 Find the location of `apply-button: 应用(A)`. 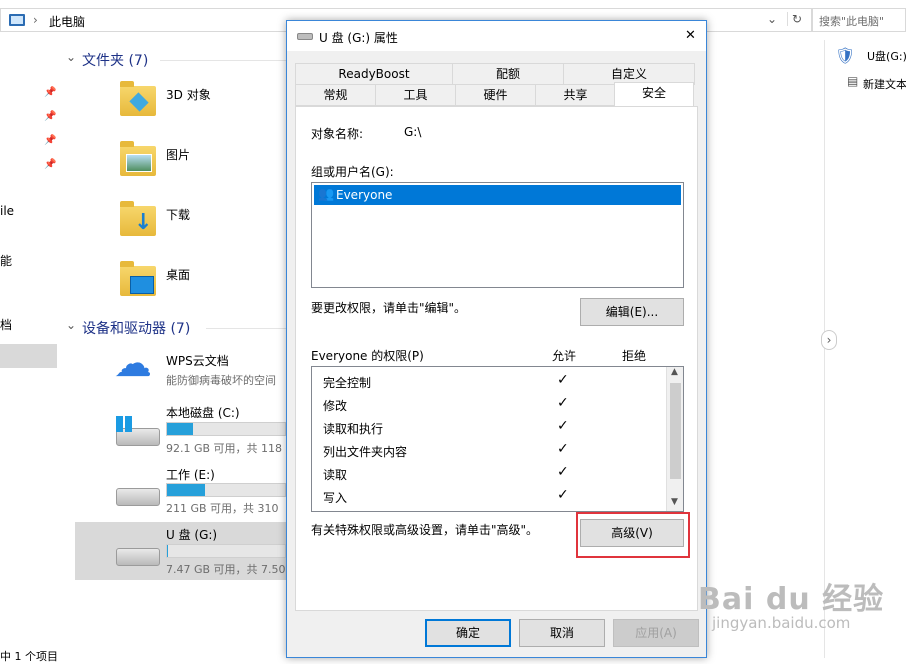

apply-button: 应用(A) is located at coordinates (656, 633).